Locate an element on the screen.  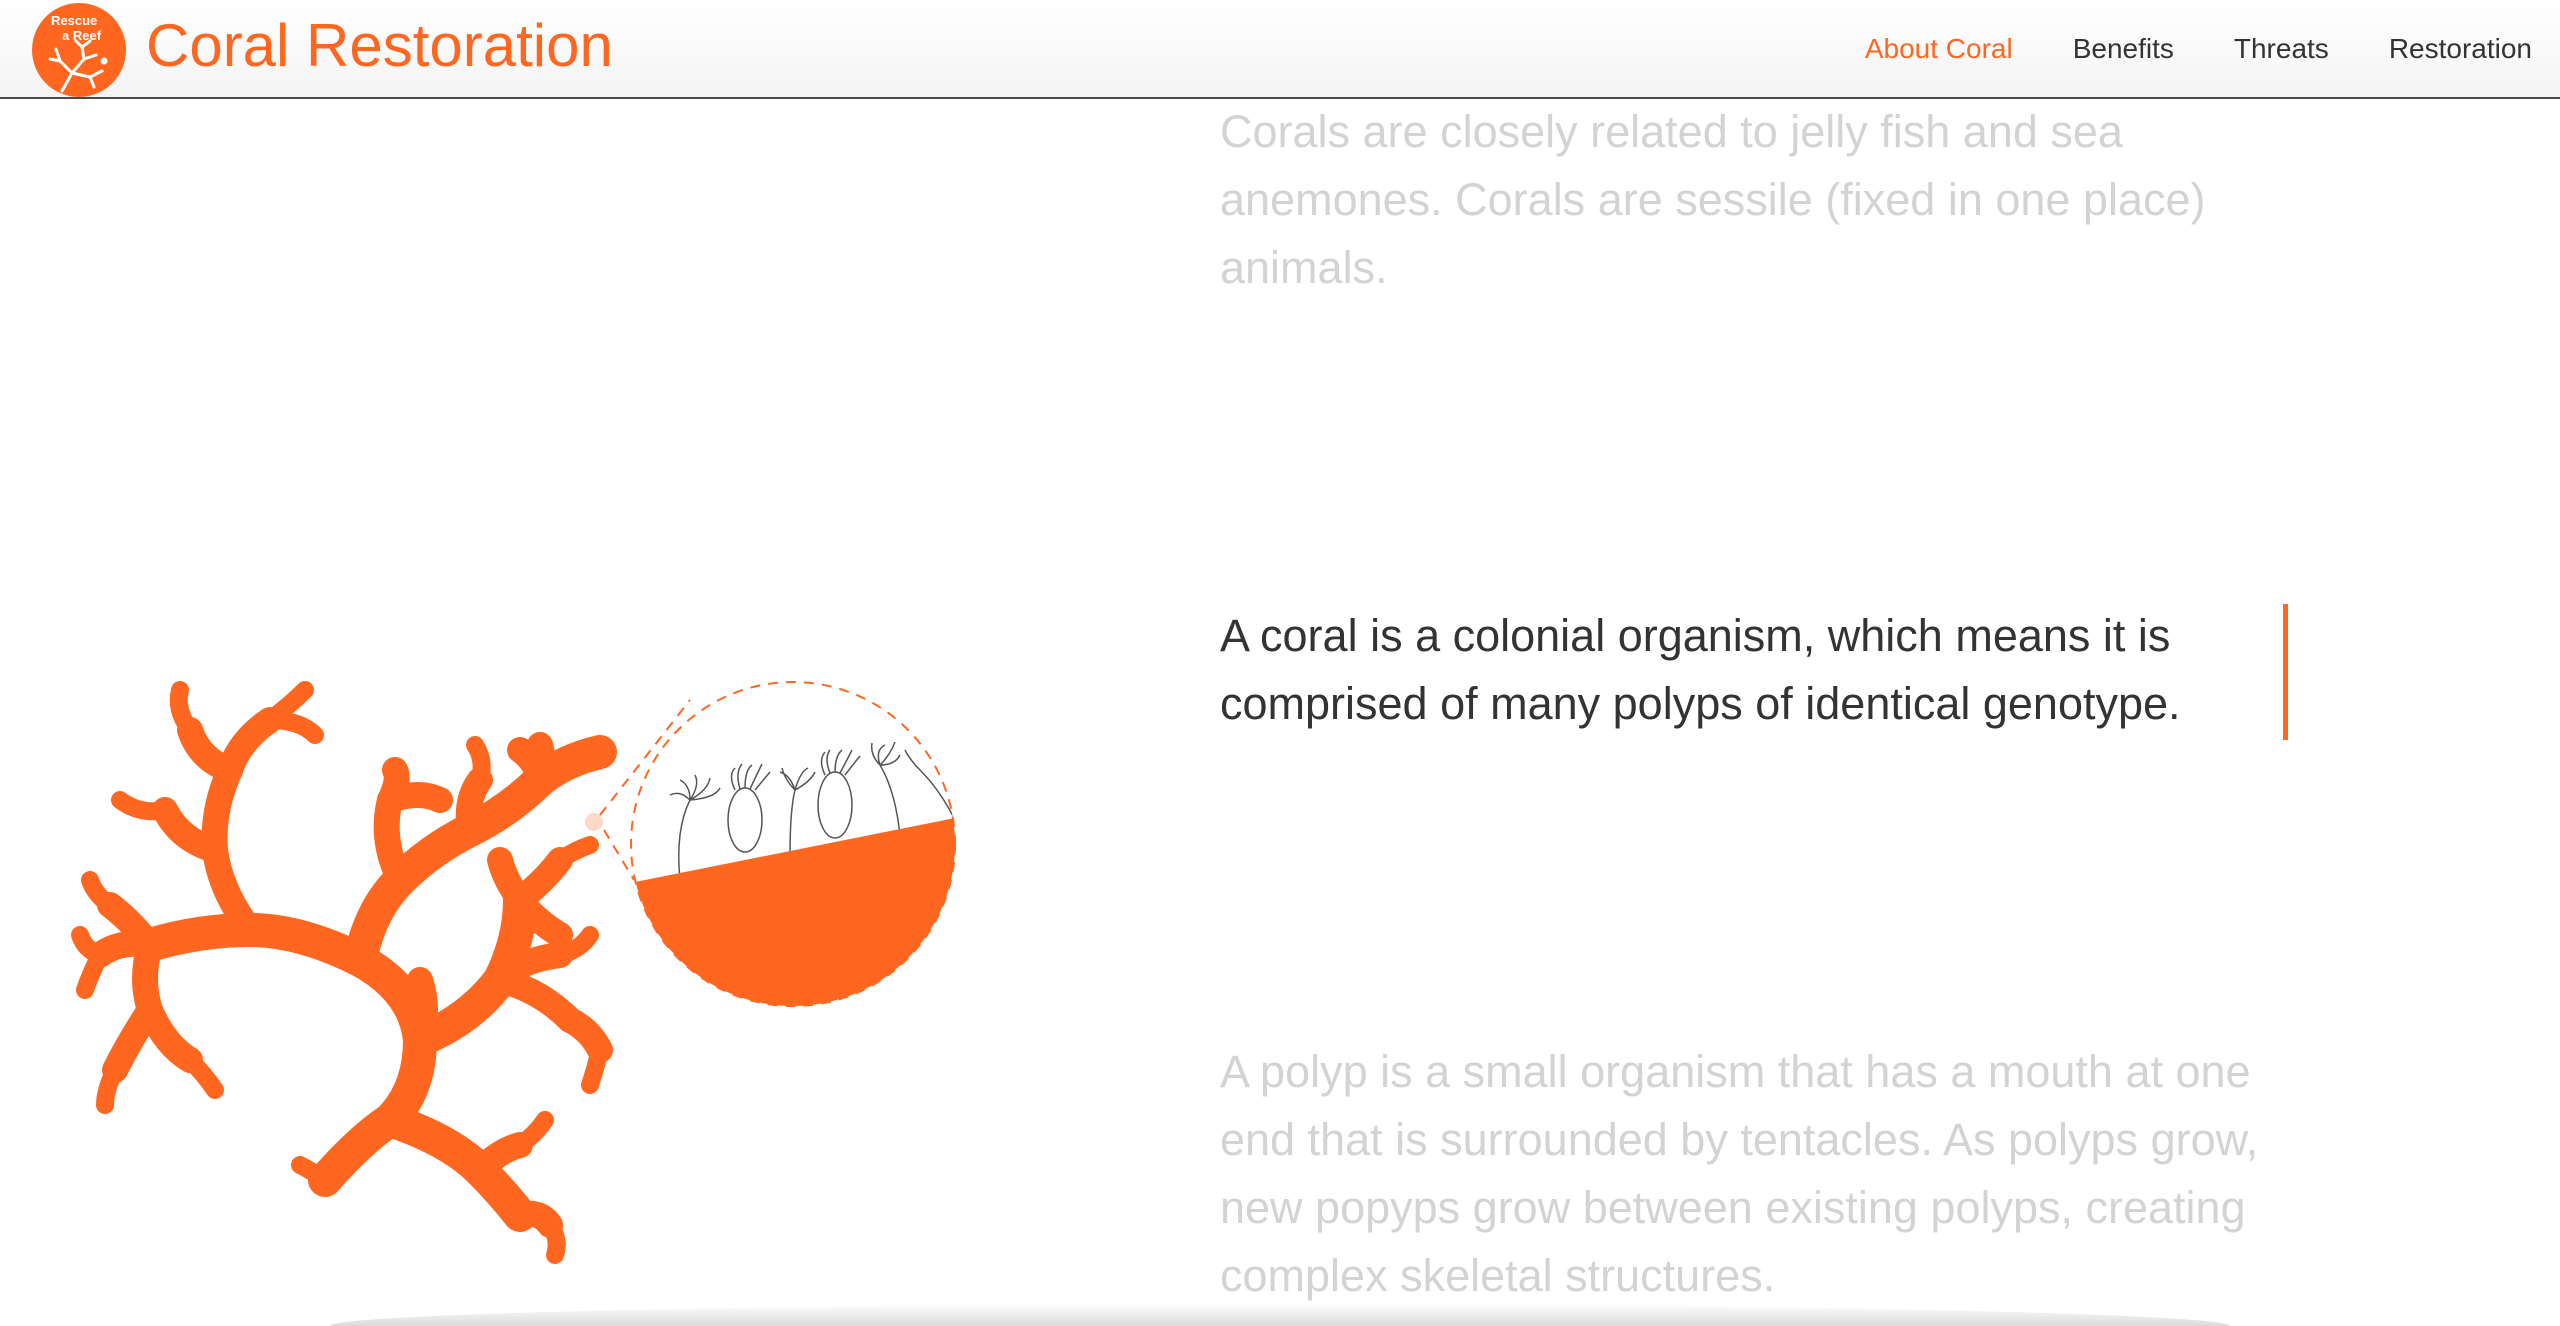
rescue-a-reef-logo: Rescue a Reef is located at coordinates (79, 50).